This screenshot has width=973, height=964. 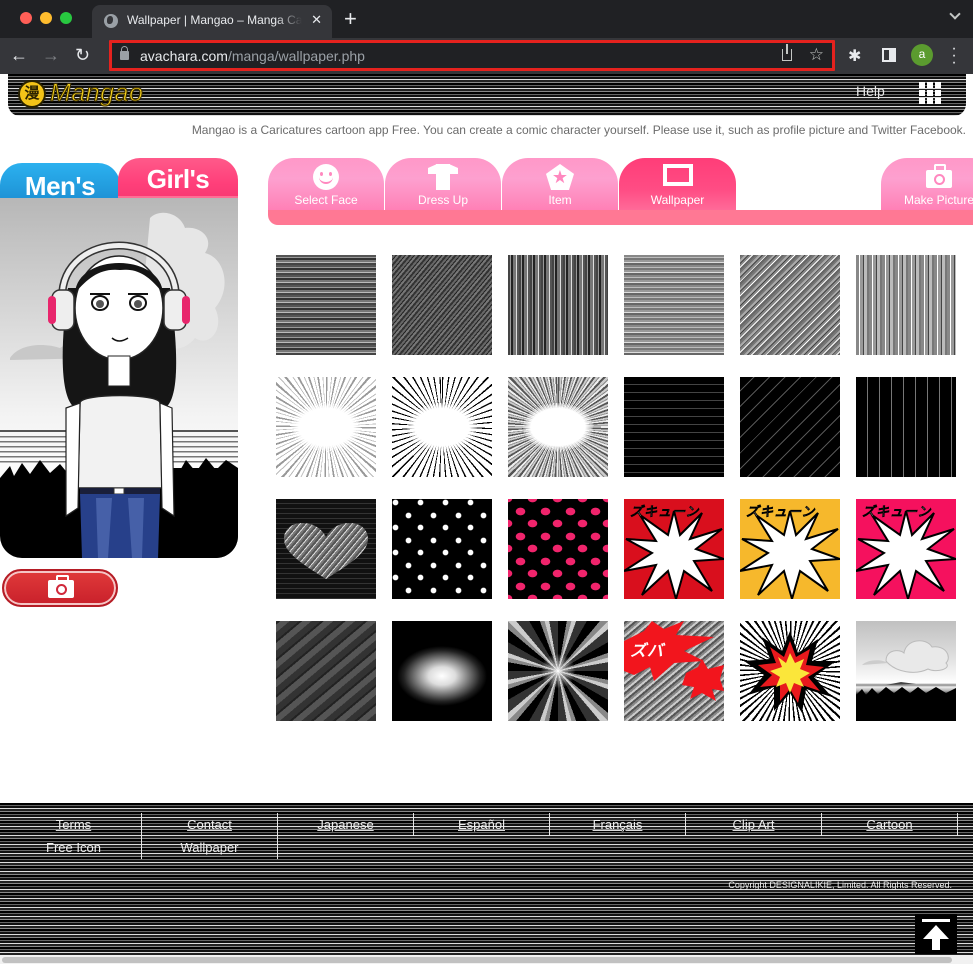 I want to click on frame-icon, so click(x=677, y=175).